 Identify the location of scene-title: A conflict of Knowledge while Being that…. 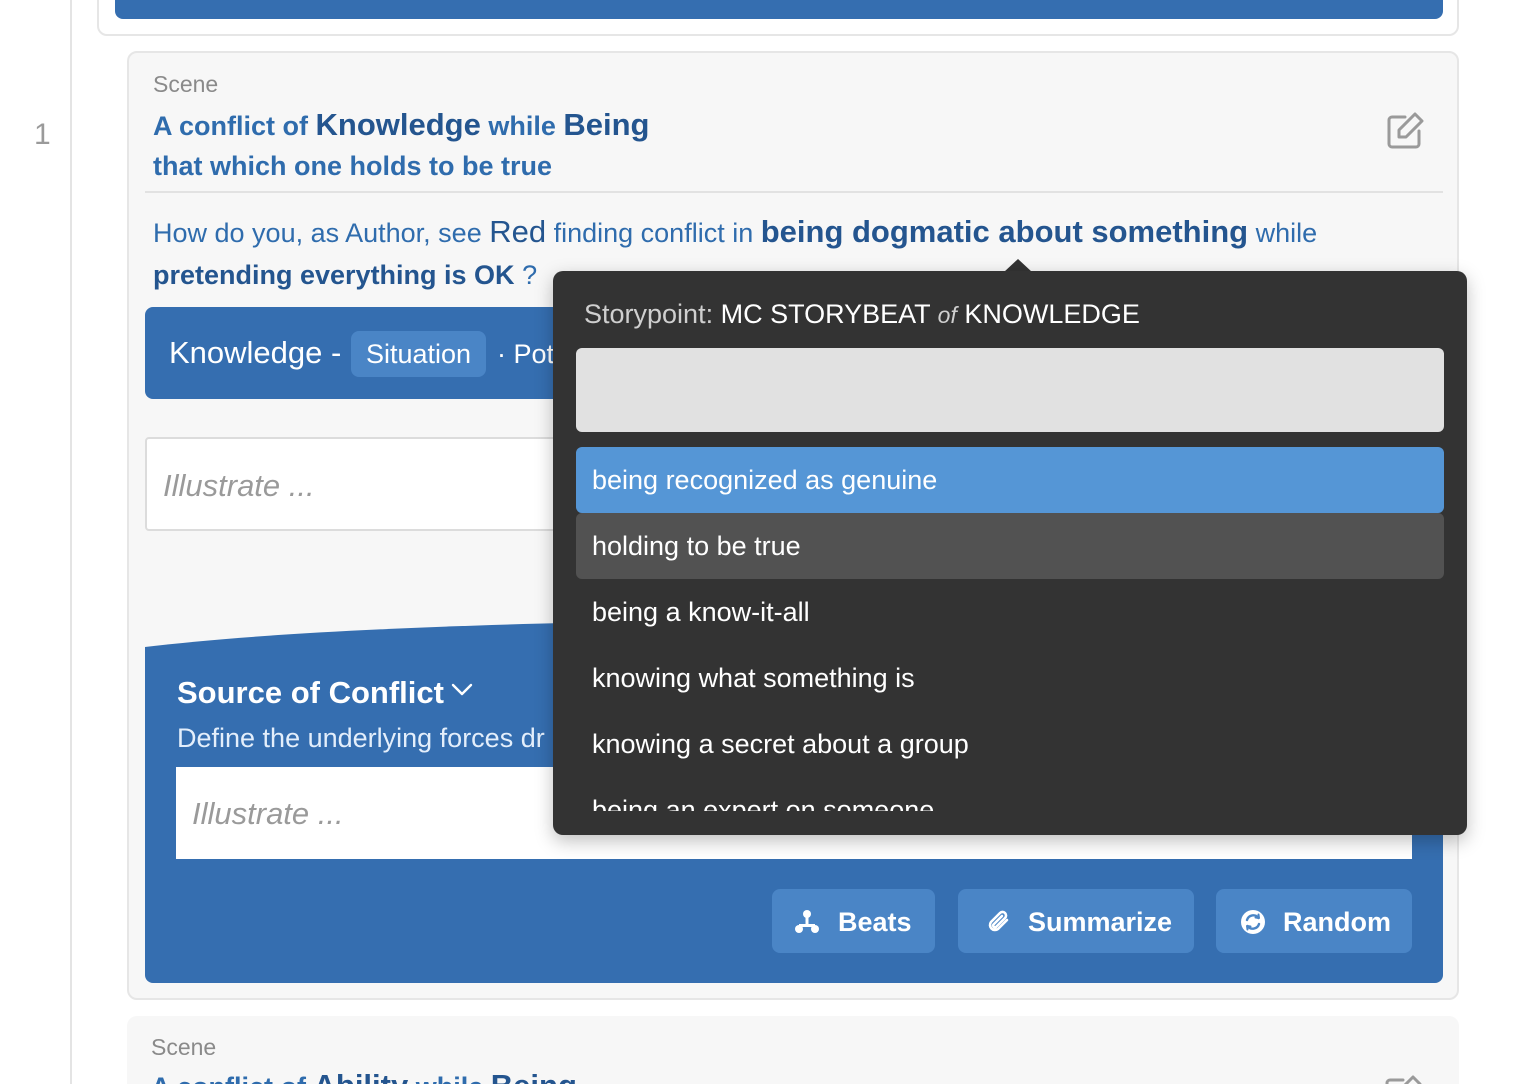
(603, 145).